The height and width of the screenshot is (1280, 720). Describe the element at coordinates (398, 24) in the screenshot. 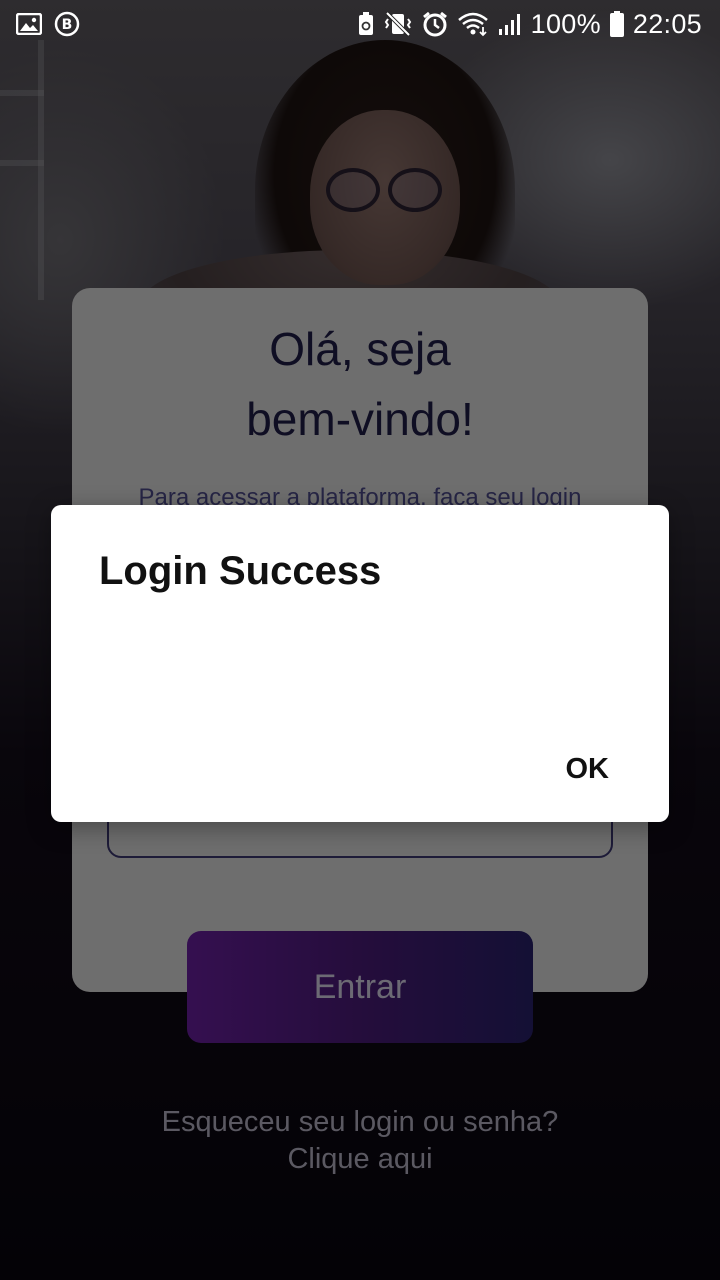

I see `vibrate-mute-icon` at that location.